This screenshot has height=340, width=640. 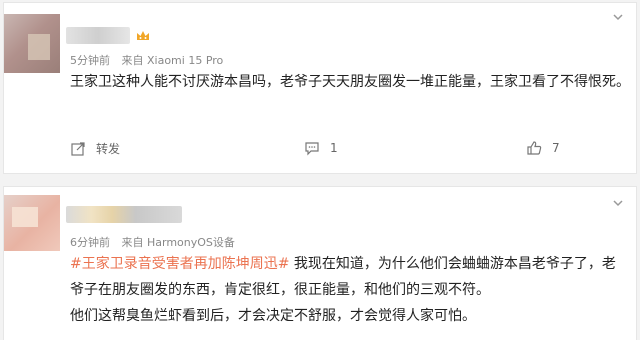 What do you see at coordinates (143, 36) in the screenshot?
I see `crown-icon` at bounding box center [143, 36].